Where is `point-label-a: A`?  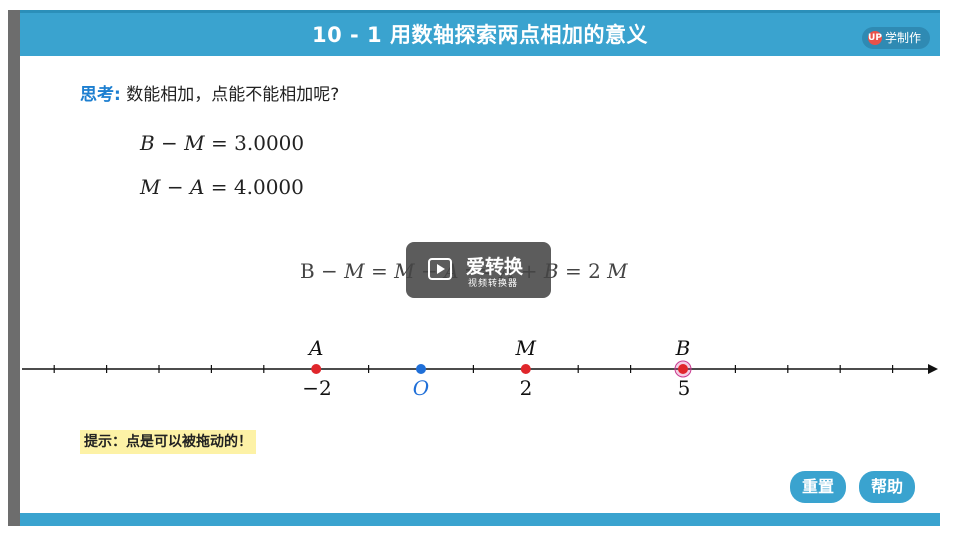 point-label-a: A is located at coordinates (315, 348).